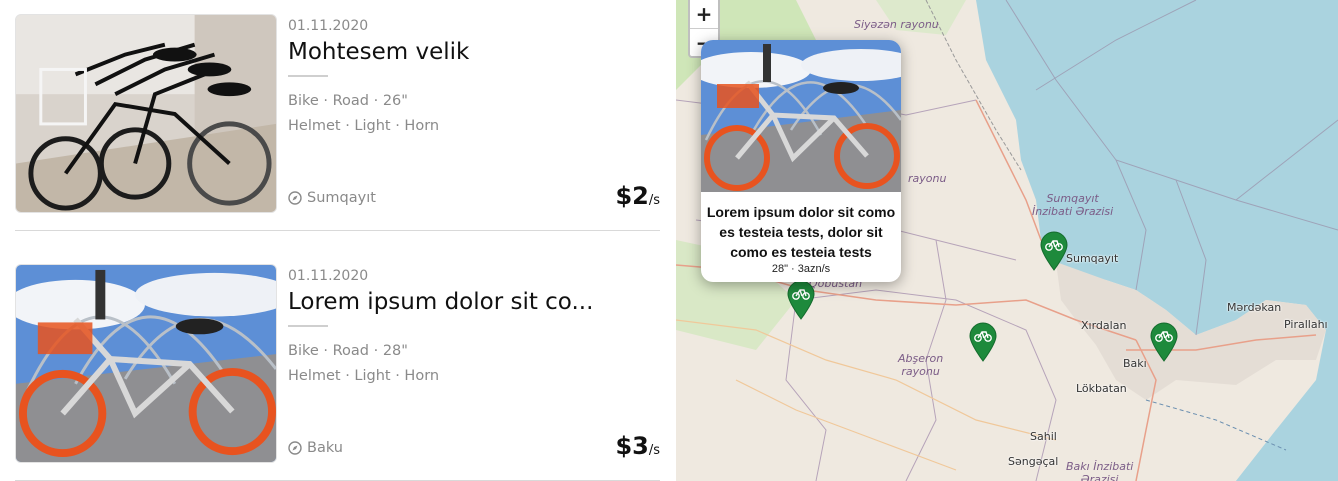  What do you see at coordinates (920, 371) in the screenshot?
I see `label-line: rayonu` at bounding box center [920, 371].